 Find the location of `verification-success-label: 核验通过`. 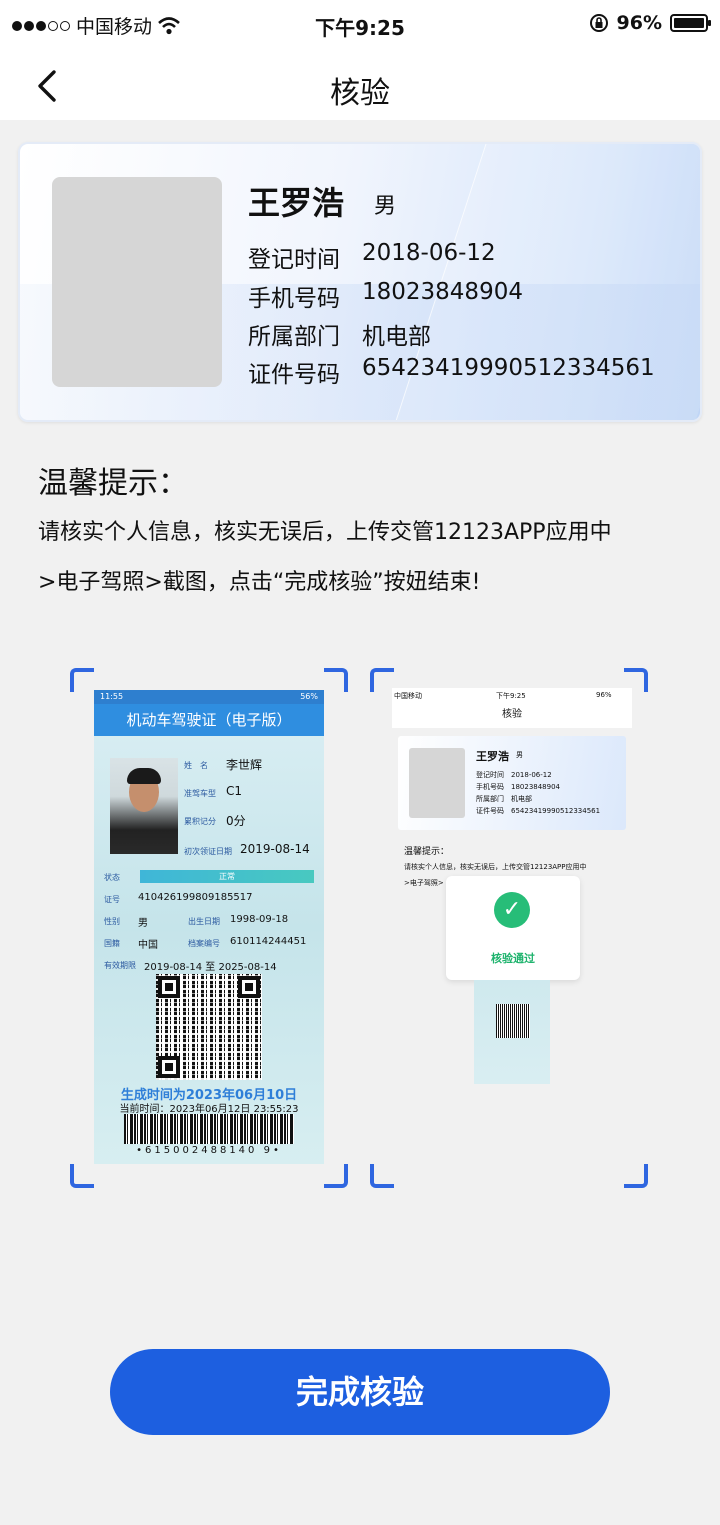

verification-success-label: 核验通过 is located at coordinates (513, 958).